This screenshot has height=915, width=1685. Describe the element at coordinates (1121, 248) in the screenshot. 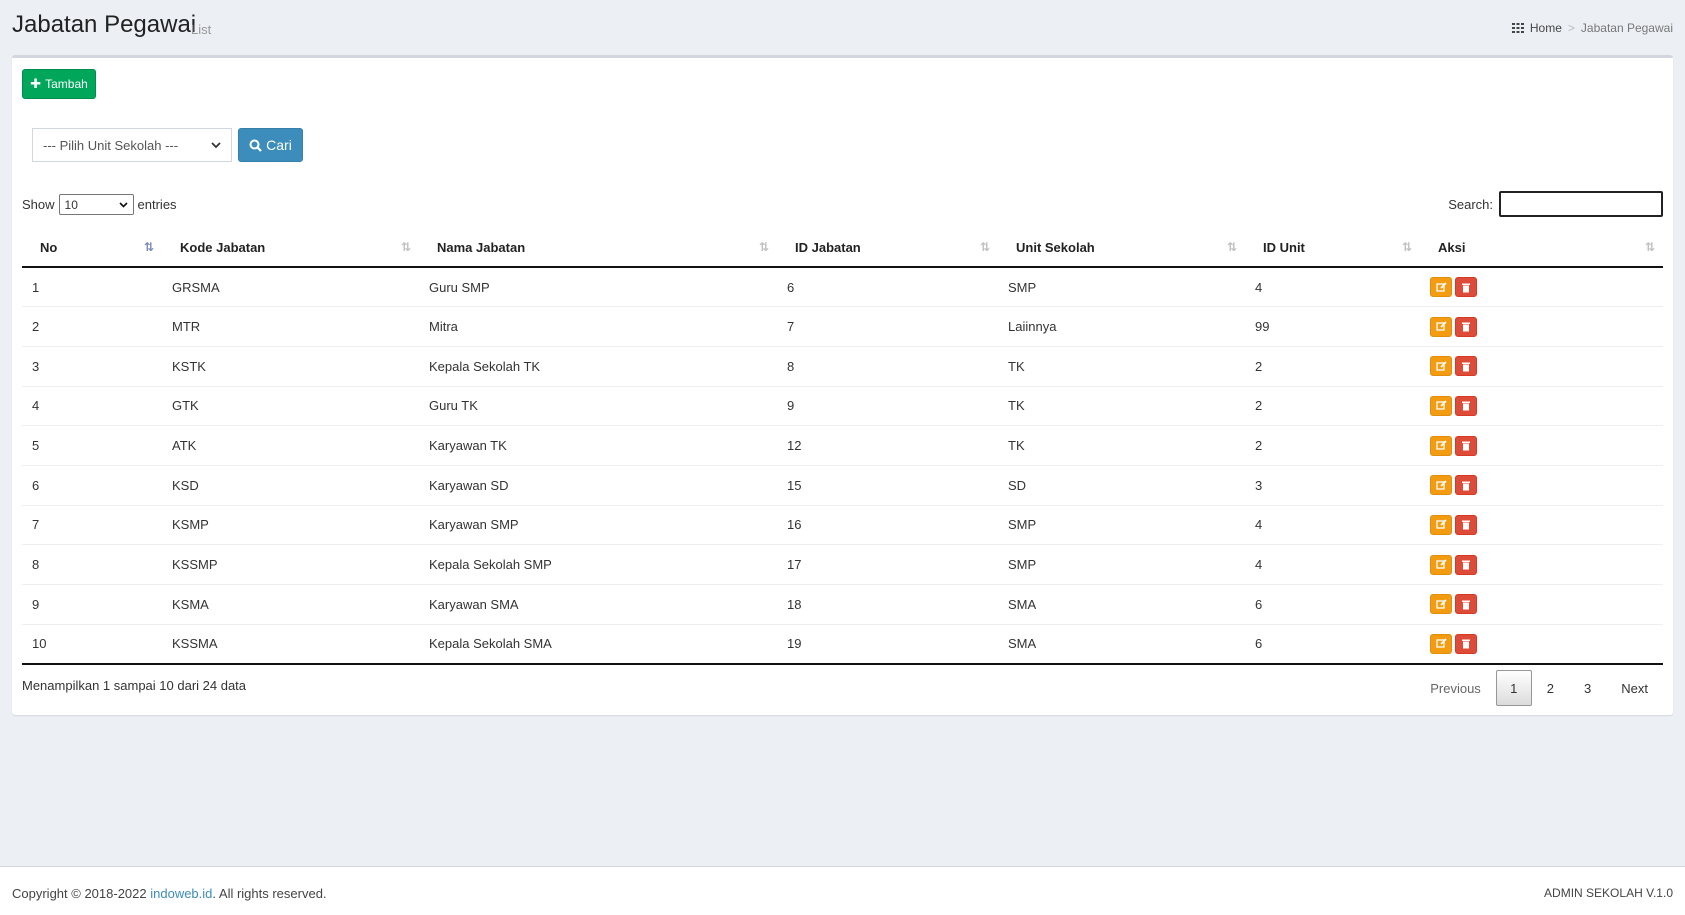

I see `column-header: Unit Sekolah ⇅` at that location.